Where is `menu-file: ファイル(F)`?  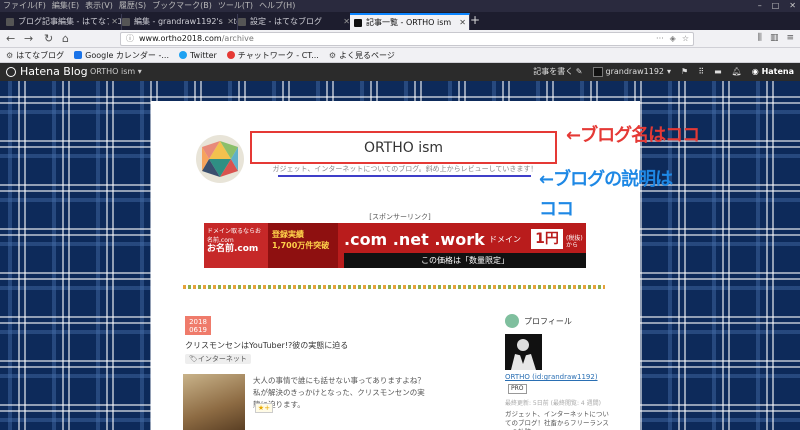 menu-file: ファイル(F) is located at coordinates (24, 6).